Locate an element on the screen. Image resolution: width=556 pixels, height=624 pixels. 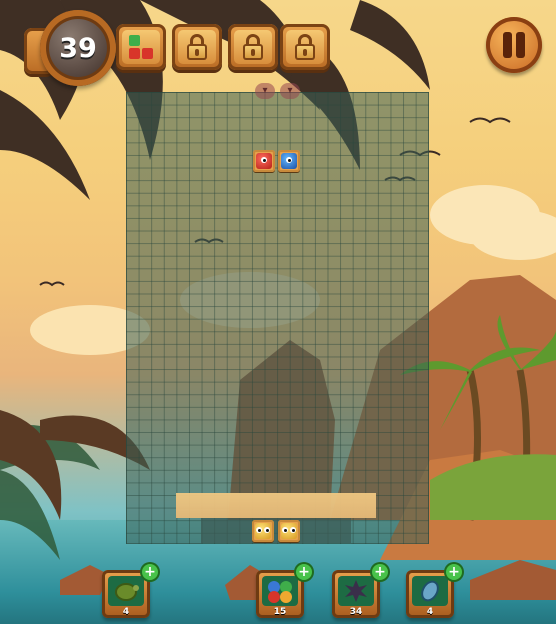
falling-tile-blue is located at coordinates (289, 161).